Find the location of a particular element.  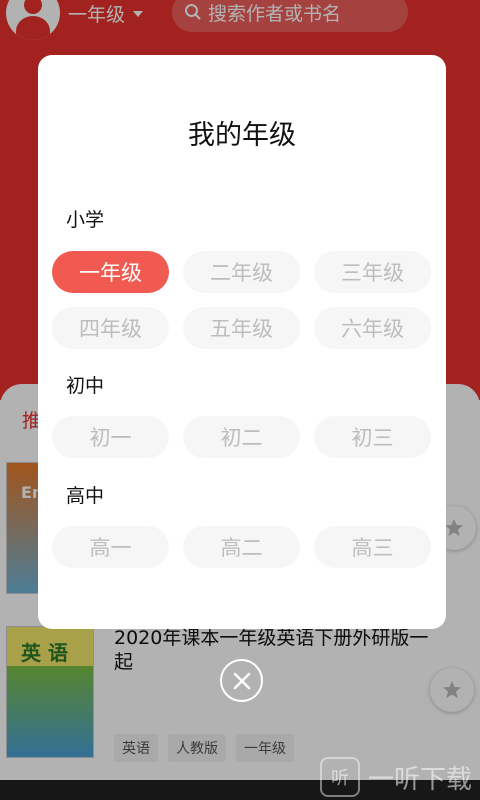

grade-chip: 一年级 is located at coordinates (110, 272).